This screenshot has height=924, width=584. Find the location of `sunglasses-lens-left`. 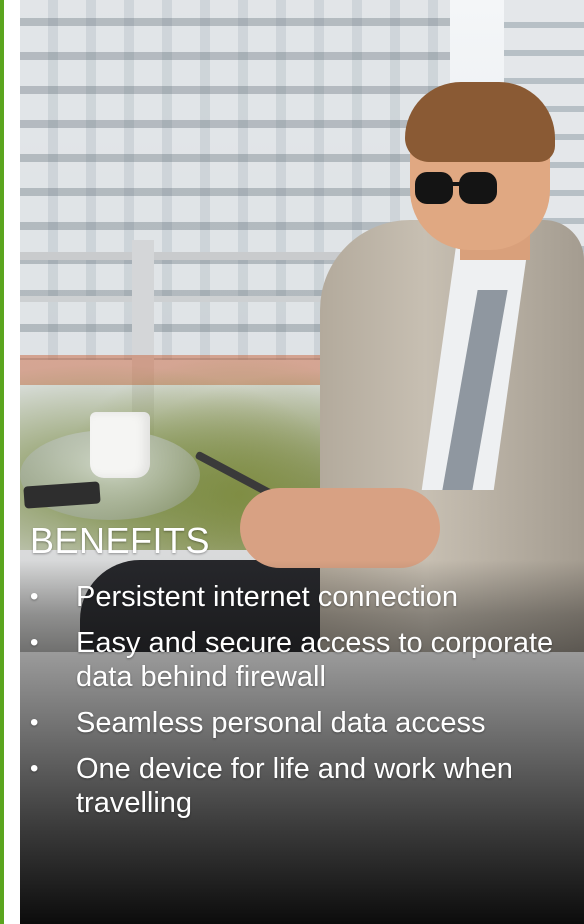

sunglasses-lens-left is located at coordinates (434, 188).